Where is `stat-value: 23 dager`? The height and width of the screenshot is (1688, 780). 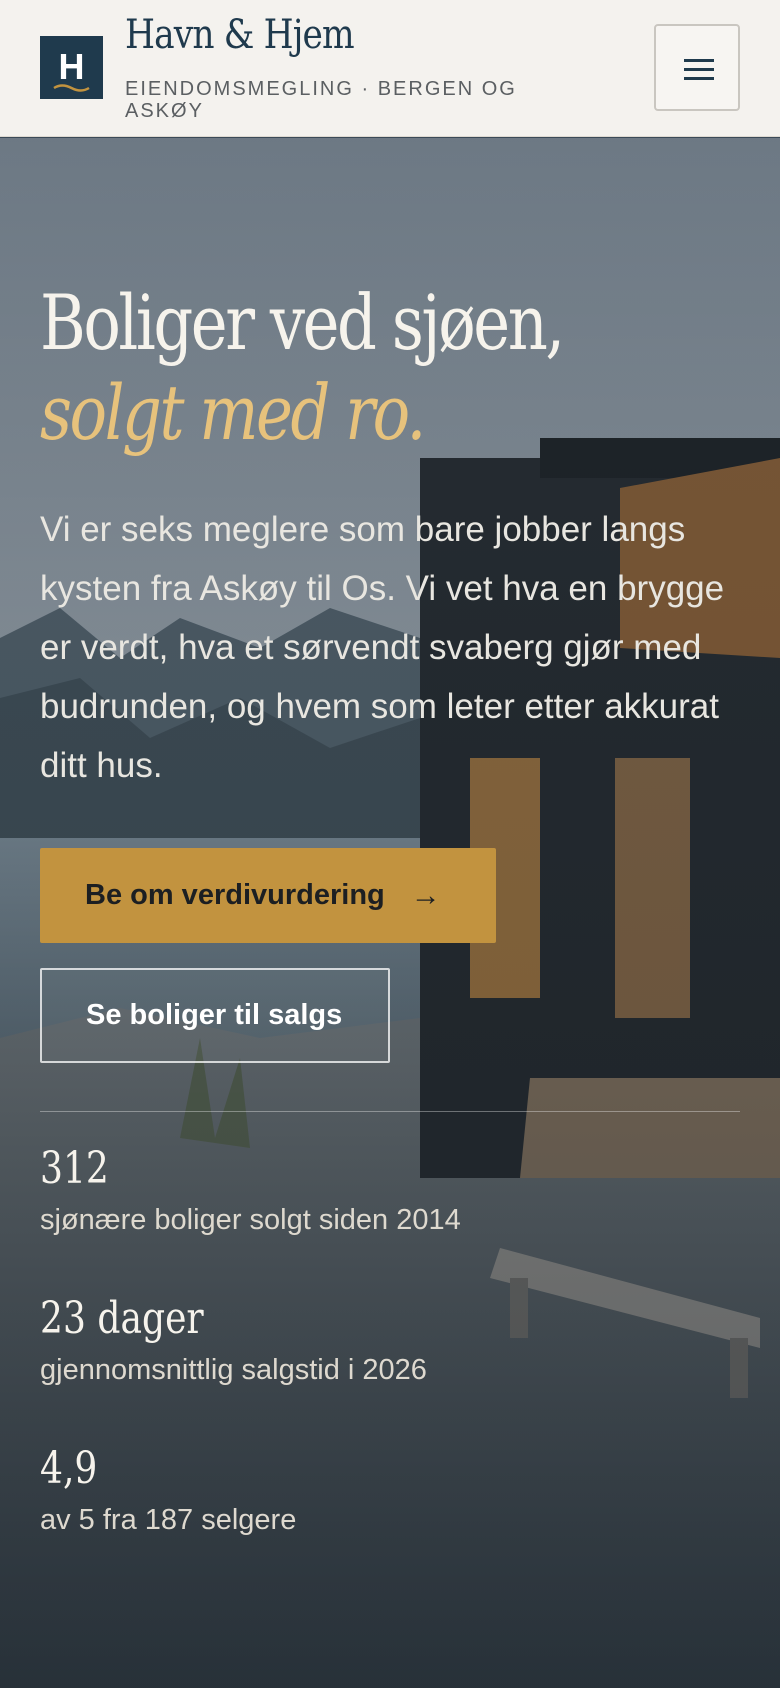
stat-value: 23 dager is located at coordinates (122, 1318).